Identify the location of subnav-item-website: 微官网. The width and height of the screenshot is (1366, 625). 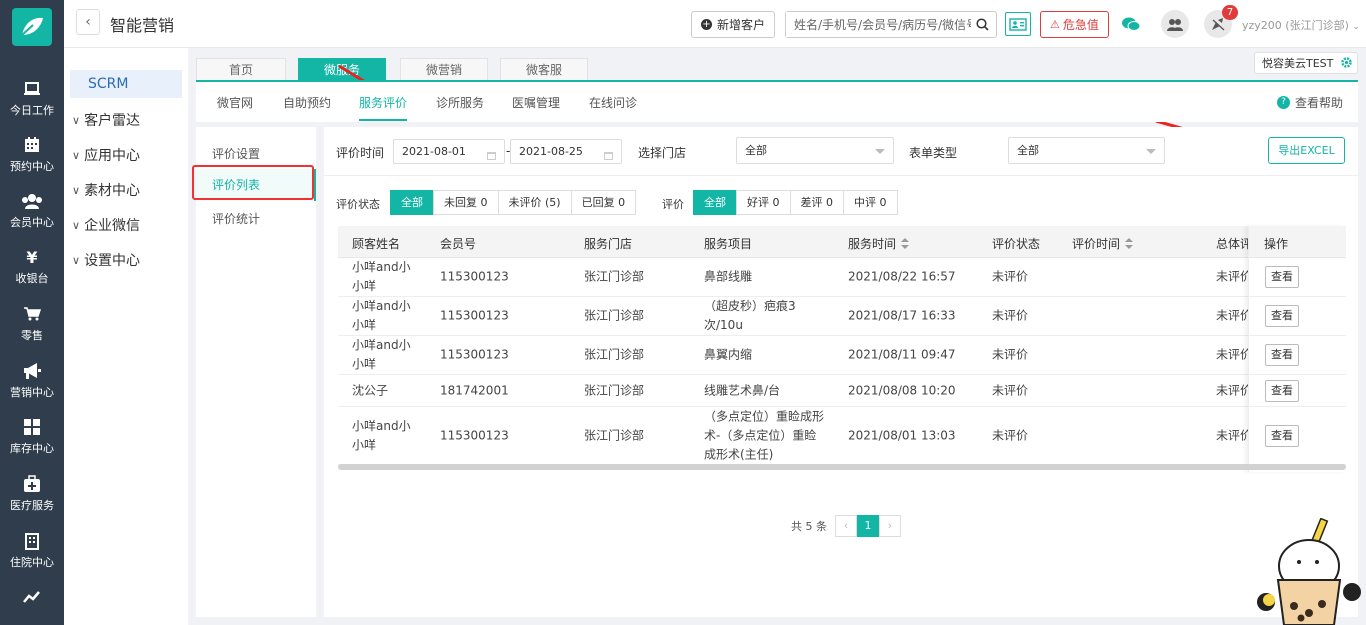
(235, 102).